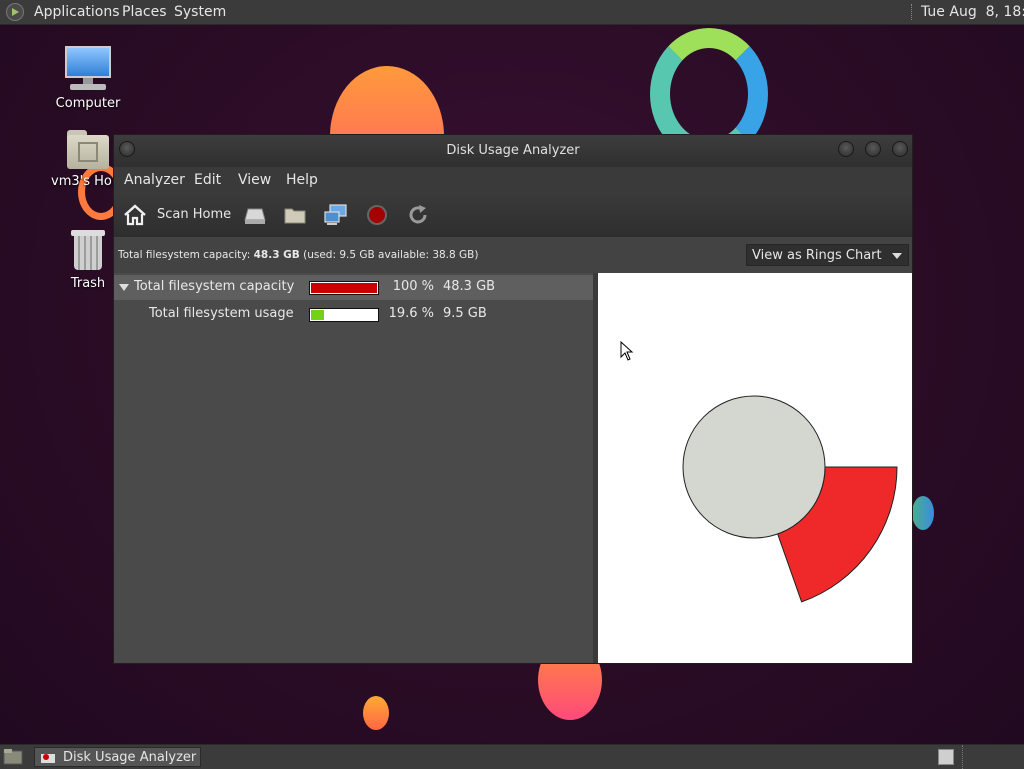 This screenshot has width=1024, height=769. I want to click on desktop-icon-label: Computer, so click(88, 103).